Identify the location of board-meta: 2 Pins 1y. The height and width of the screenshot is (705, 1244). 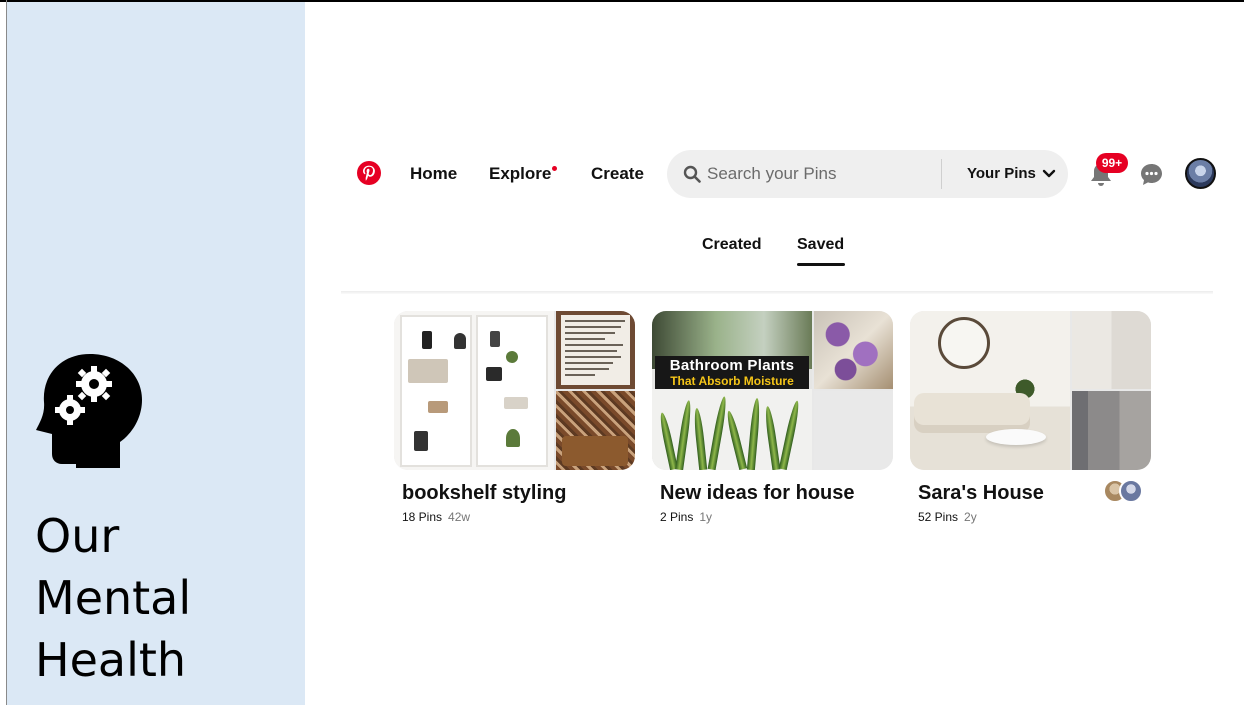
(686, 517).